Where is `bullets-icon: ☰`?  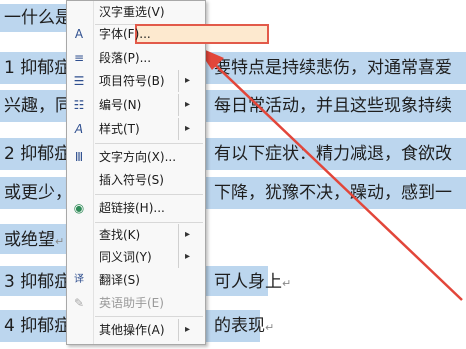 bullets-icon: ☰ is located at coordinates (79, 81).